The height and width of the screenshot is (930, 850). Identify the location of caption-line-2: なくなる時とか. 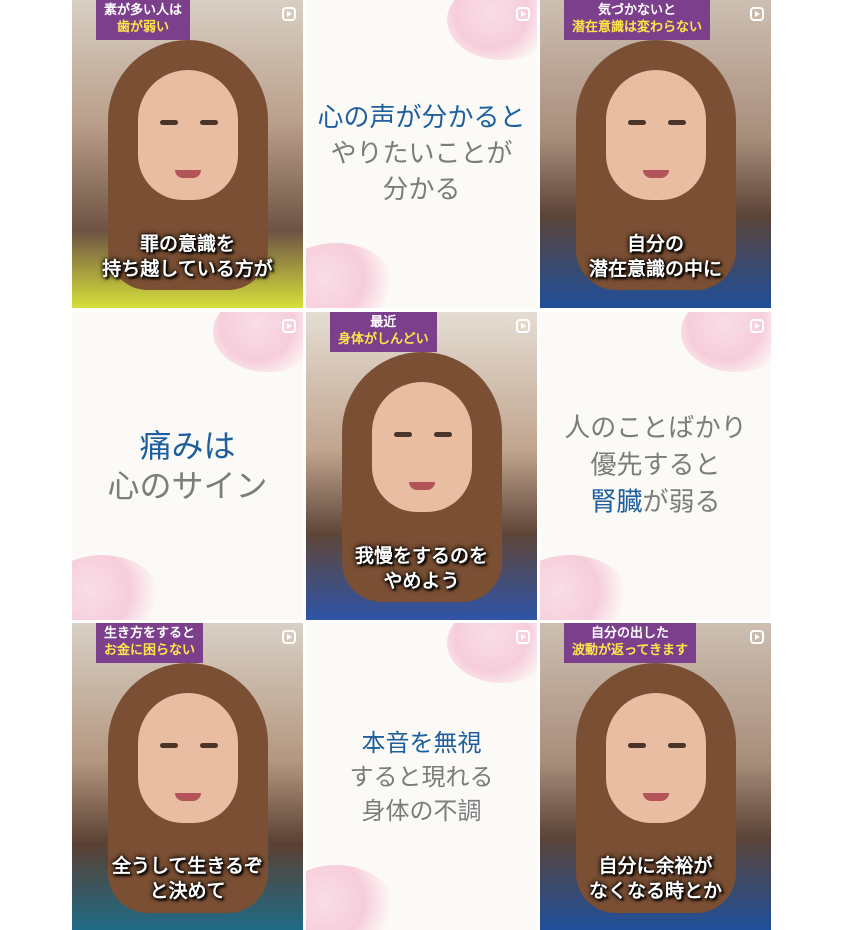
(655, 891).